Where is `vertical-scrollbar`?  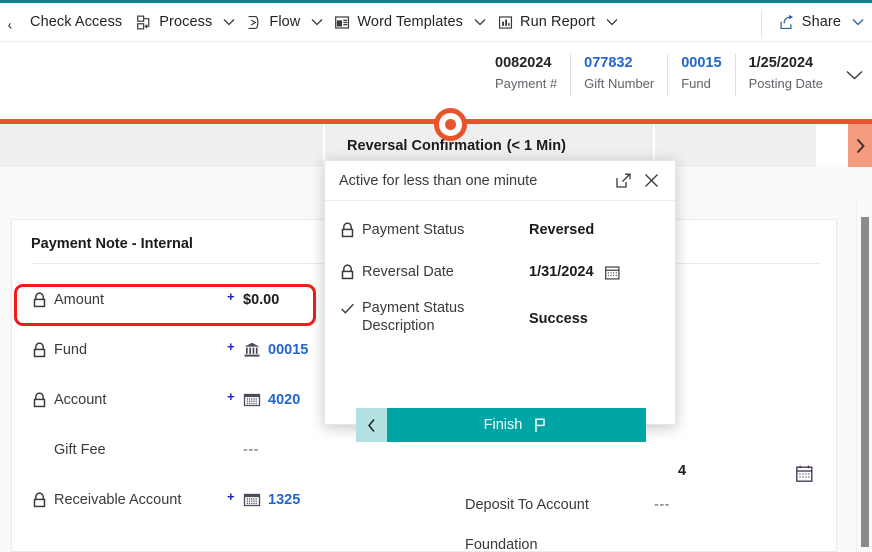
vertical-scrollbar is located at coordinates (864, 374).